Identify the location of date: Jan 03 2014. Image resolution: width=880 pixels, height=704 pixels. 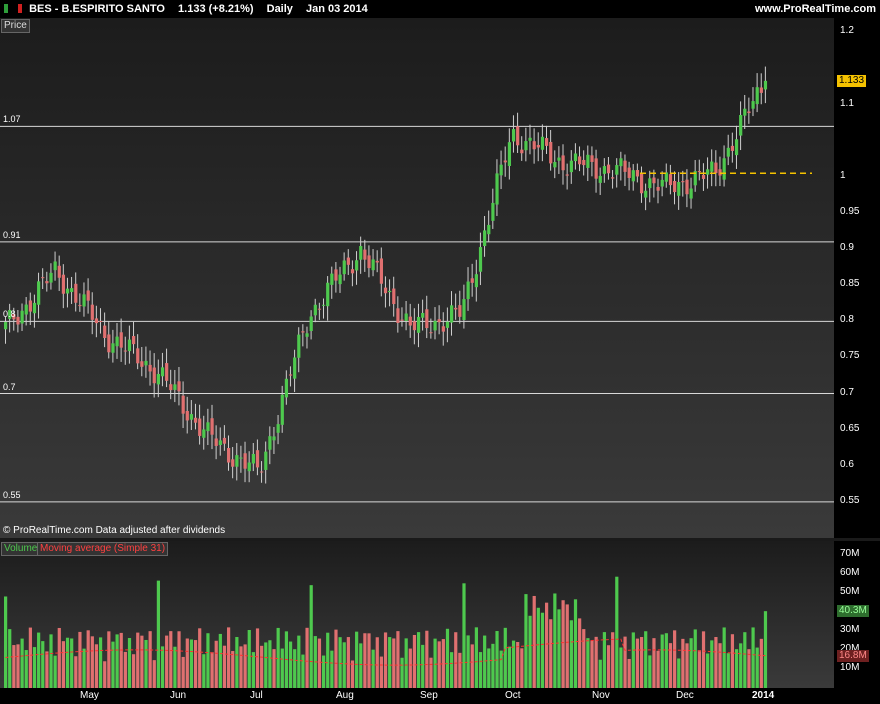
(336, 9).